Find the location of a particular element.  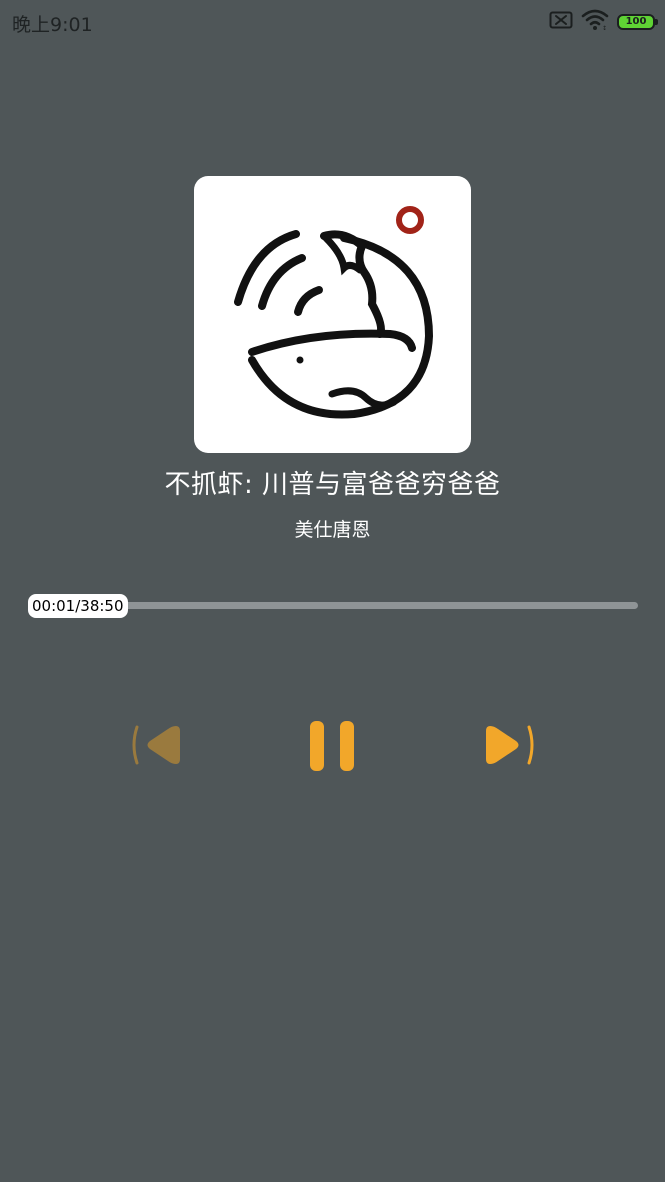

next-button is located at coordinates (508, 745).